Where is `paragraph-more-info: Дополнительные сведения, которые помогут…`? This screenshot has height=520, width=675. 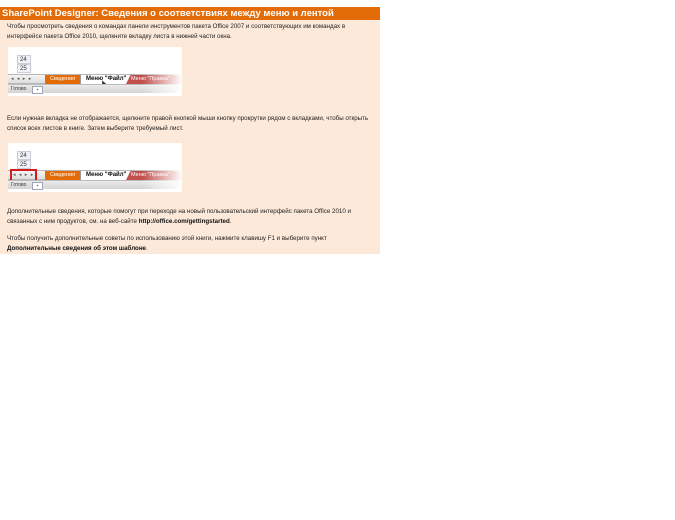
paragraph-more-info: Дополнительные сведения, которые помогут… is located at coordinates (191, 217).